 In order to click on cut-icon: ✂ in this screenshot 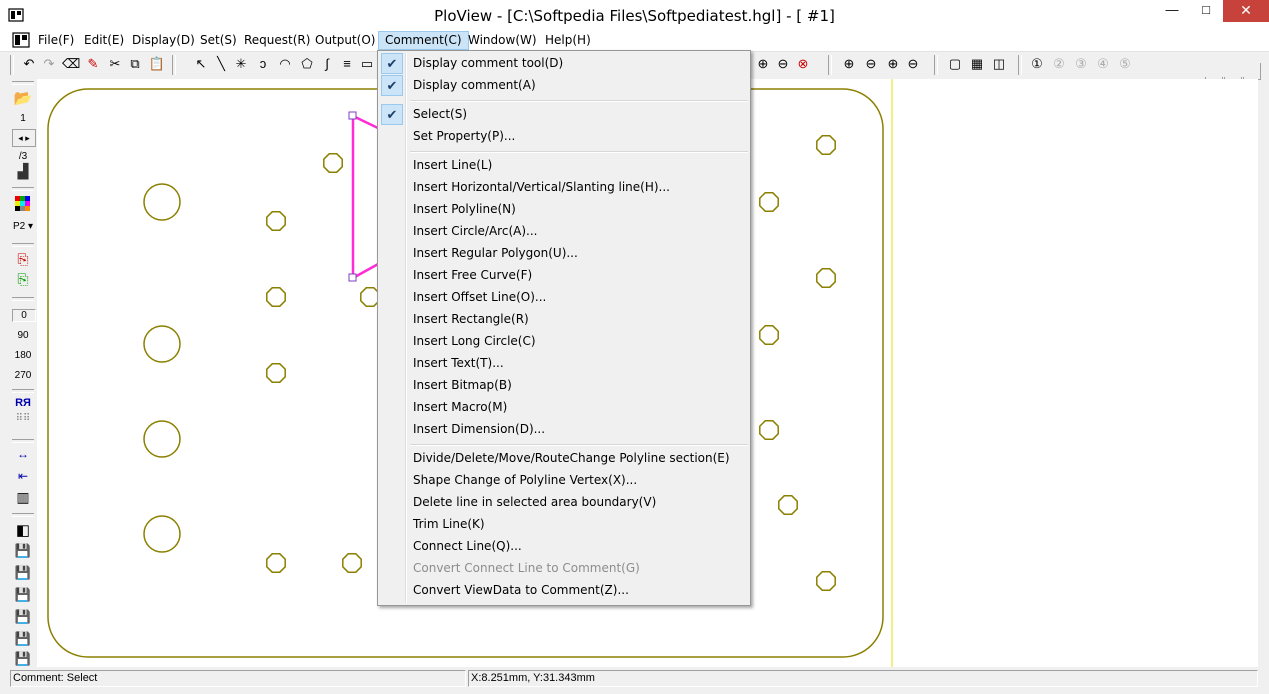, I will do `click(115, 64)`.